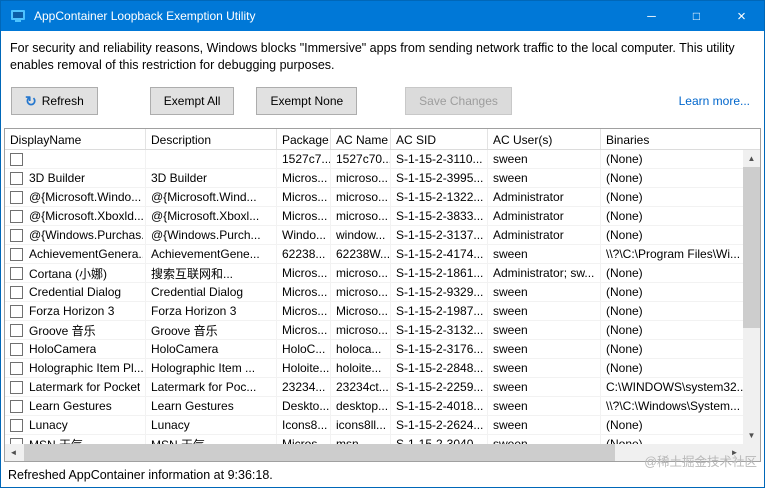  Describe the element at coordinates (751, 435) in the screenshot. I see `scroll-down-icon: ▼` at that location.